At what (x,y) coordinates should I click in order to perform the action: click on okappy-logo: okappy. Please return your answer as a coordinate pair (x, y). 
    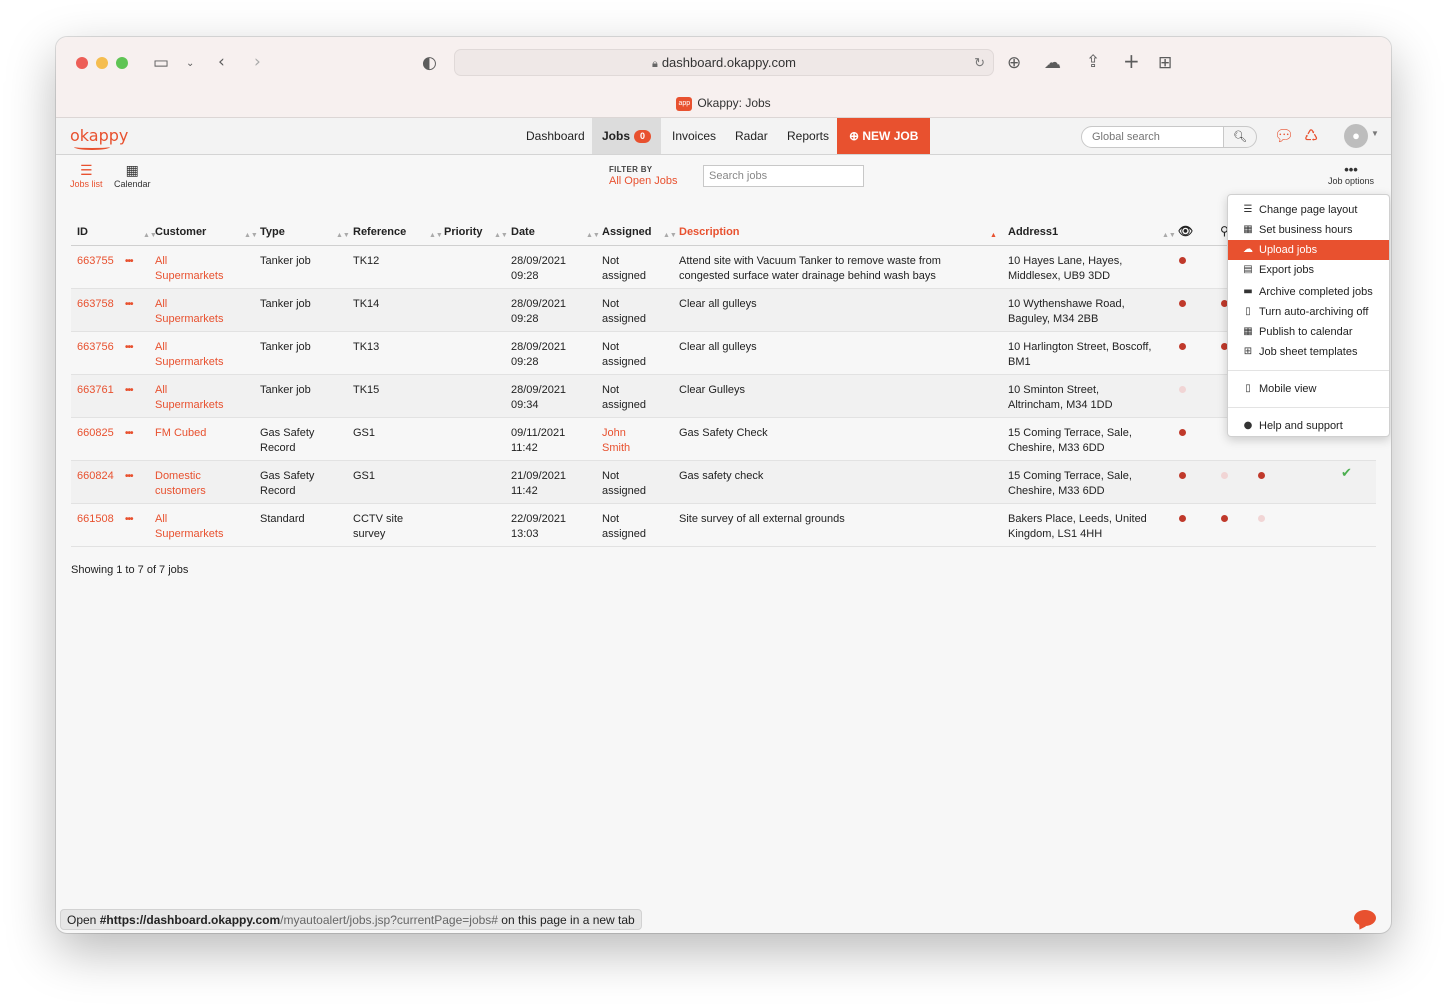
    Looking at the image, I should click on (99, 135).